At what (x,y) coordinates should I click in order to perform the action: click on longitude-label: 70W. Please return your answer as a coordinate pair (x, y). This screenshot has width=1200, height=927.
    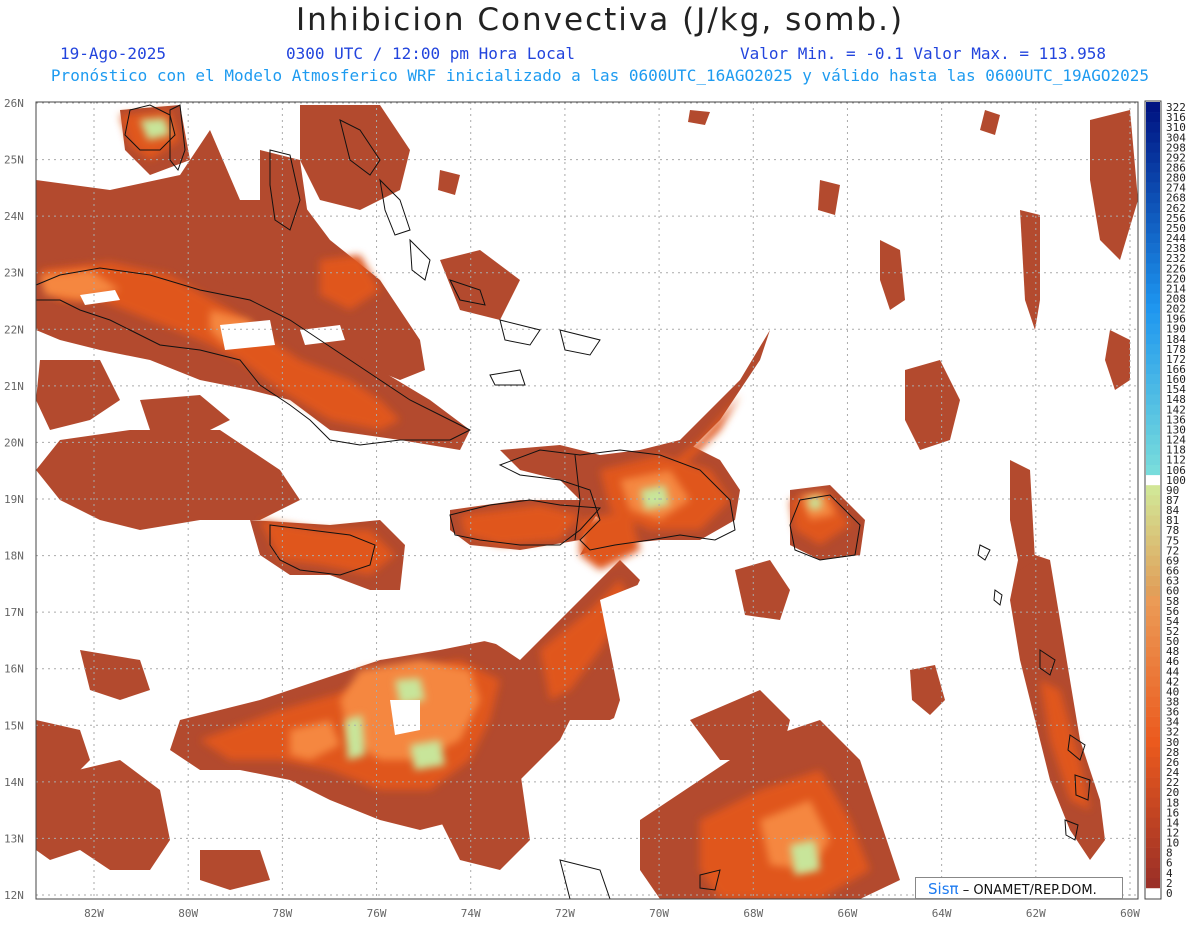
    Looking at the image, I should click on (659, 913).